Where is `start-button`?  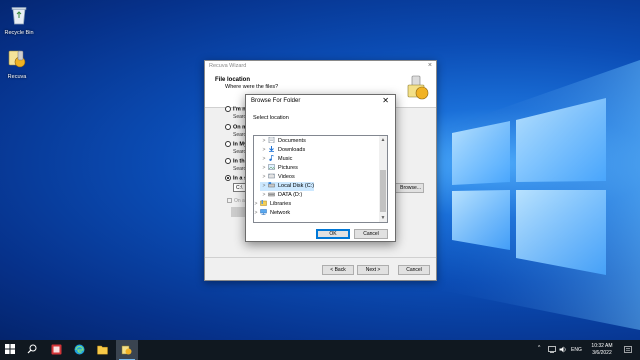 start-button is located at coordinates (11, 350).